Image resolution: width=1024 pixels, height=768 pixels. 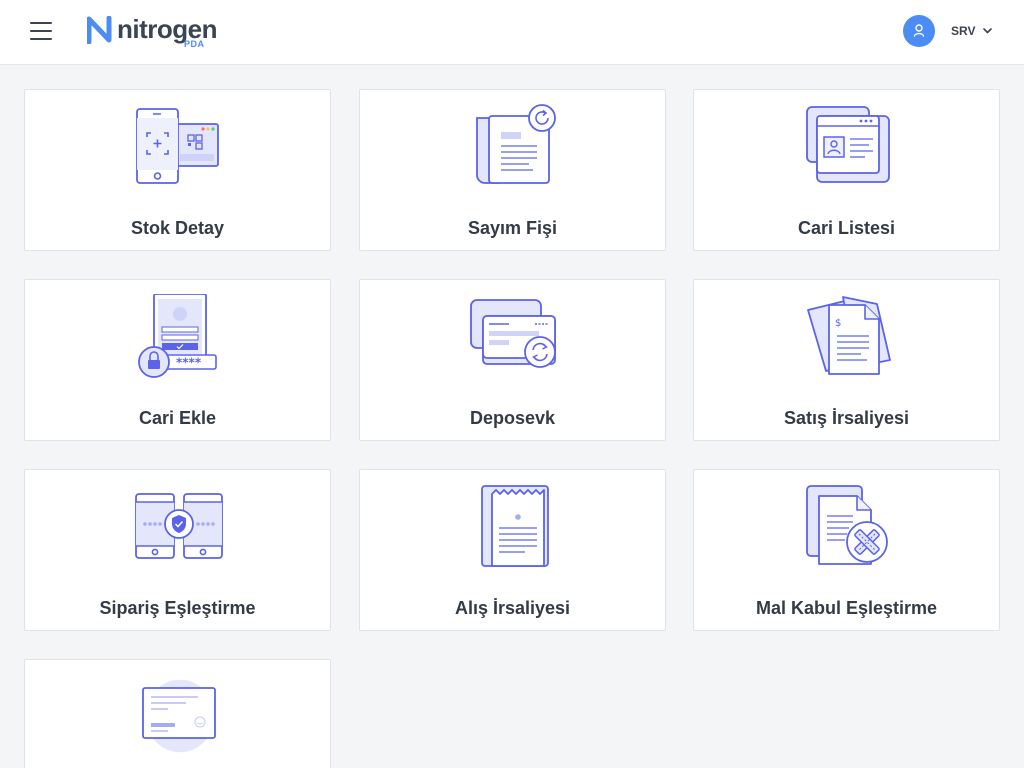 What do you see at coordinates (987, 31) in the screenshot?
I see `chevron-down-icon` at bounding box center [987, 31].